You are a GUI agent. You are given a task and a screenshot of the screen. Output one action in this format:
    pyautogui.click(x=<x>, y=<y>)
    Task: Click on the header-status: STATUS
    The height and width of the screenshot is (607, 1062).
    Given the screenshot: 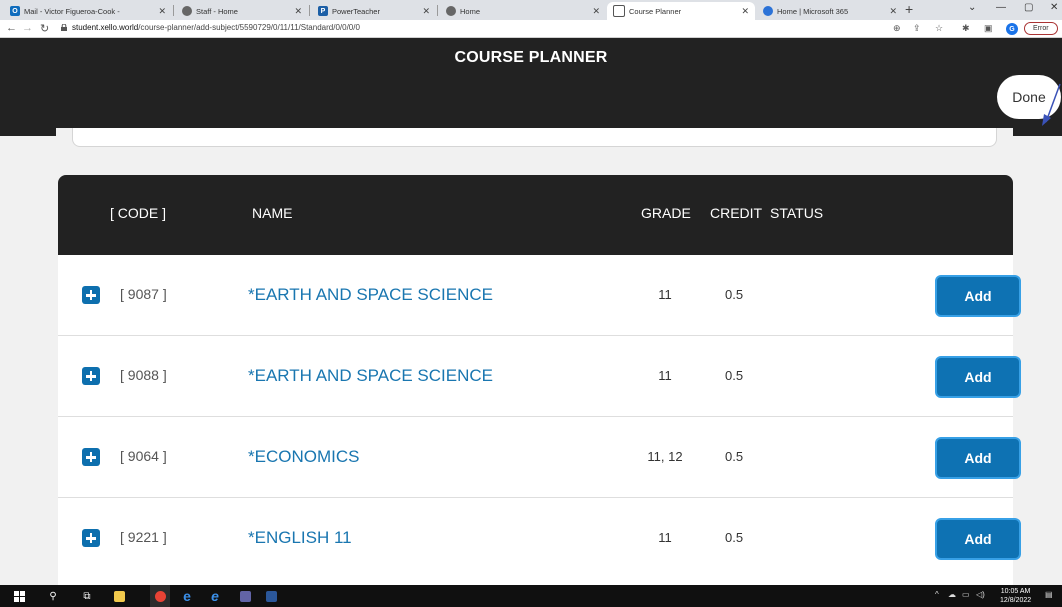 What is the action you would take?
    pyautogui.click(x=797, y=213)
    